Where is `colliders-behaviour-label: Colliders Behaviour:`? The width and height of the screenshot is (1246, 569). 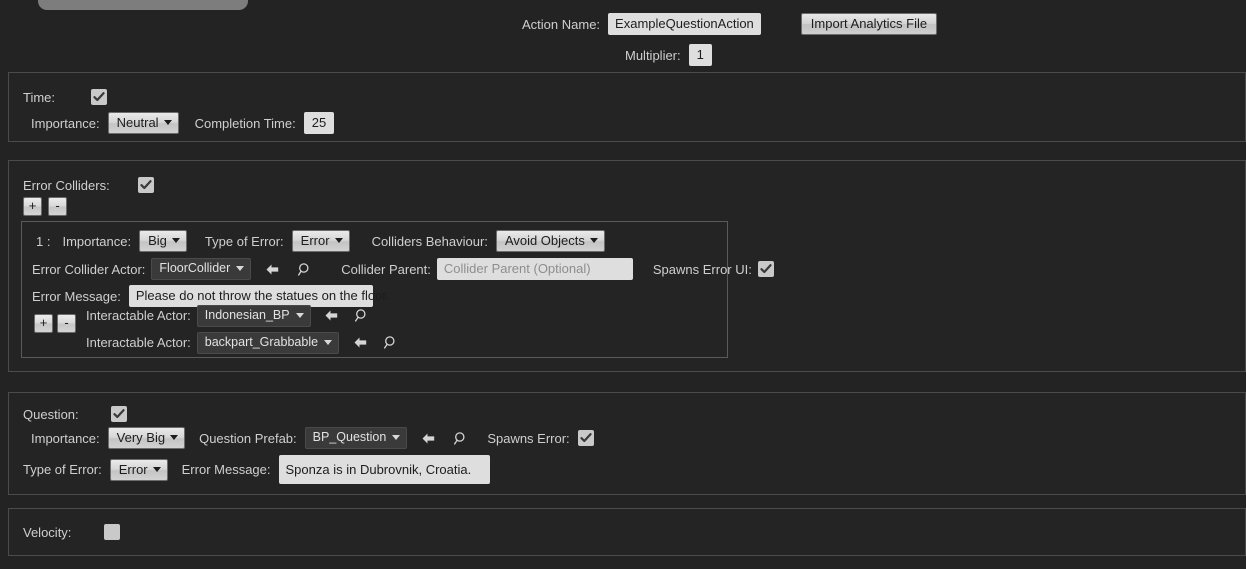 colliders-behaviour-label: Colliders Behaviour: is located at coordinates (429, 241).